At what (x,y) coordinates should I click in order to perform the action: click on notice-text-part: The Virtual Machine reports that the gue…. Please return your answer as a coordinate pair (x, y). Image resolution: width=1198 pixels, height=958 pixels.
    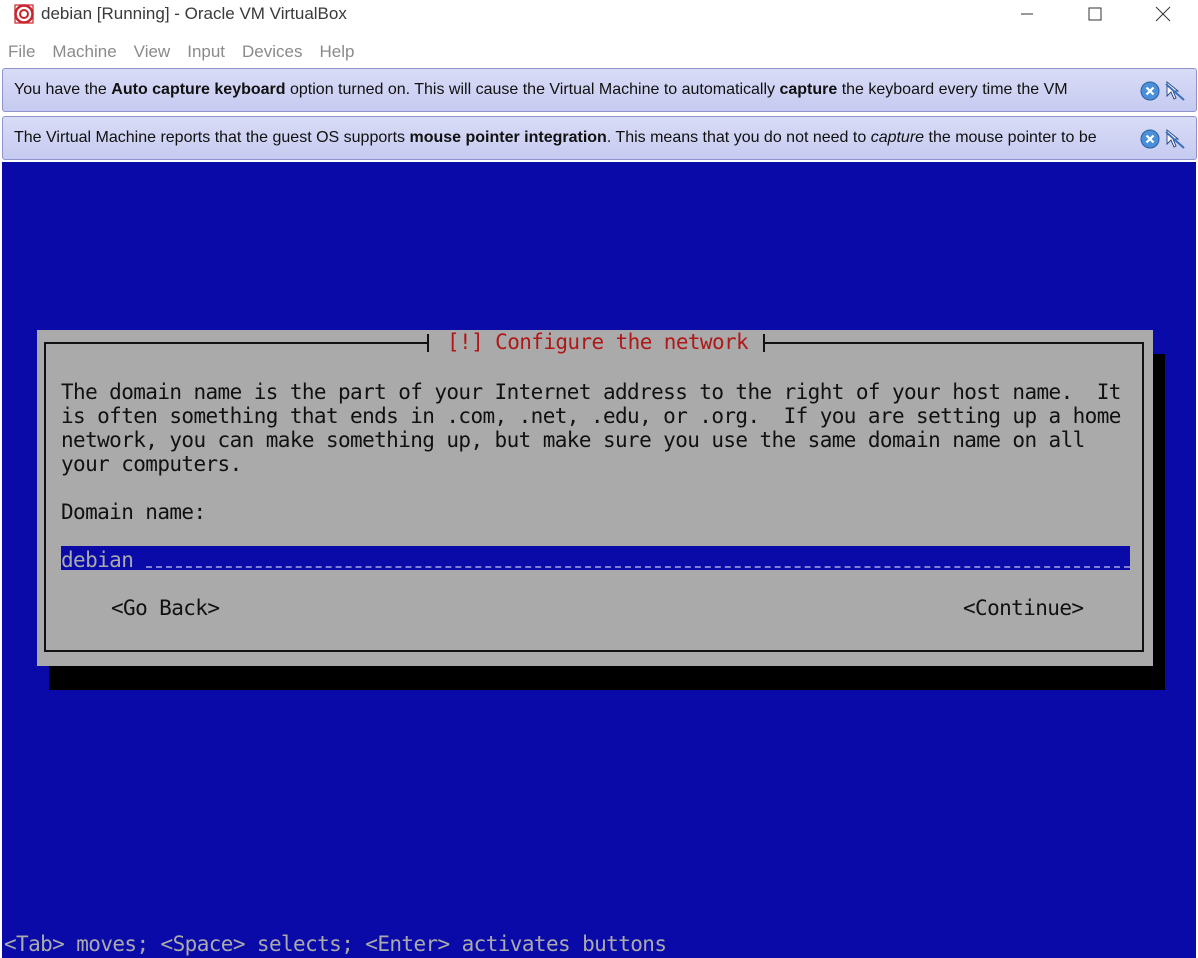
    Looking at the image, I should click on (212, 137).